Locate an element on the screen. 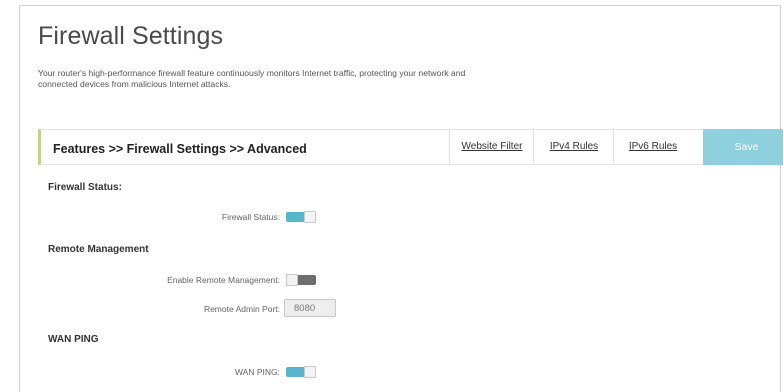  page-title: Firewall Settings is located at coordinates (131, 36).